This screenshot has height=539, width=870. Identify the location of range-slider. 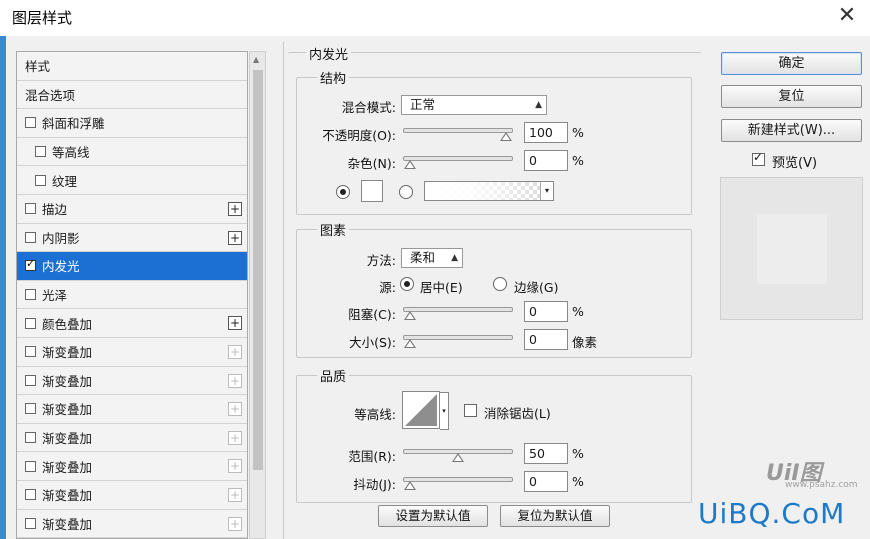
(458, 455).